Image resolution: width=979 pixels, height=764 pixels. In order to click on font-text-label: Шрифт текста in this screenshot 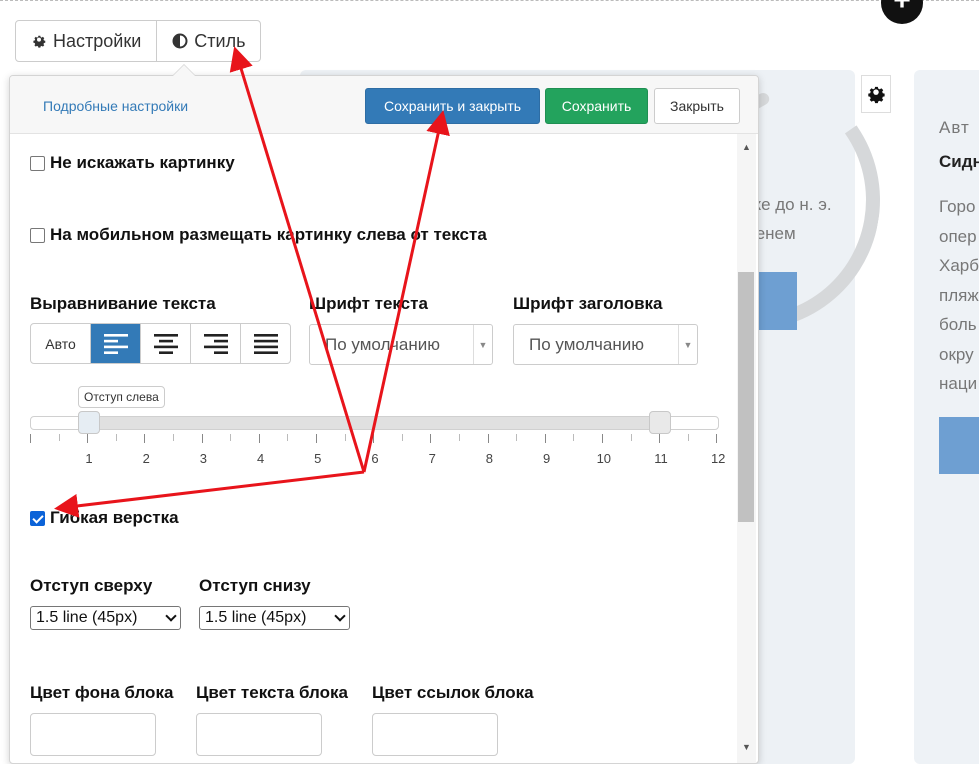, I will do `click(368, 303)`.